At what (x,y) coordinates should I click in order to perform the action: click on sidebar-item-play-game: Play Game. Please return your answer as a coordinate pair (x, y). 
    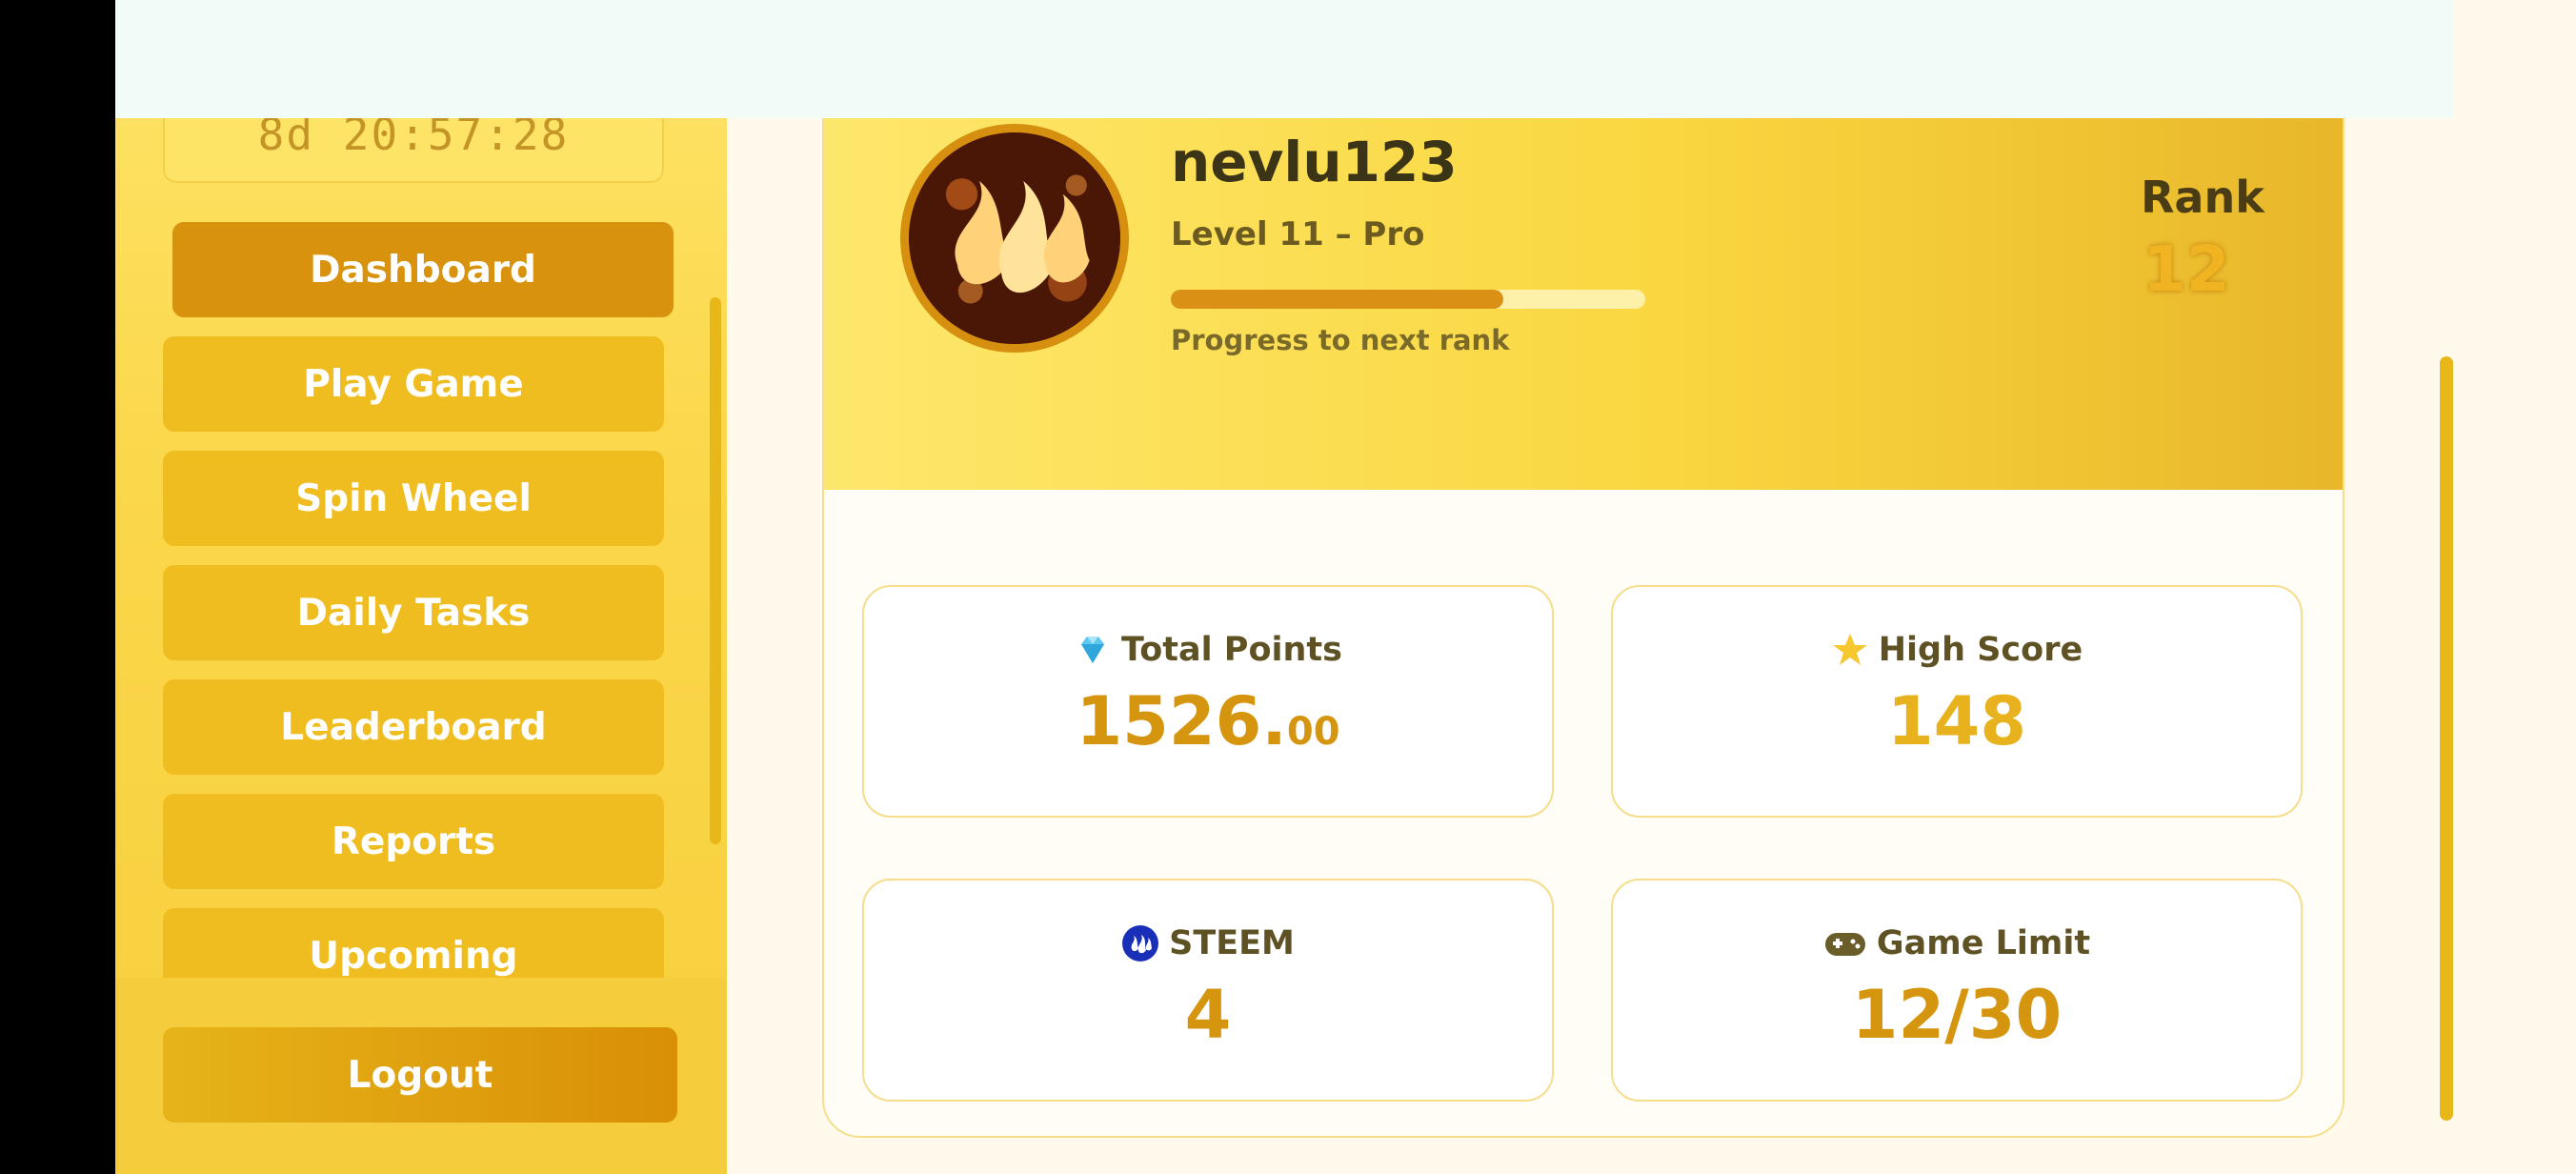
    Looking at the image, I should click on (413, 384).